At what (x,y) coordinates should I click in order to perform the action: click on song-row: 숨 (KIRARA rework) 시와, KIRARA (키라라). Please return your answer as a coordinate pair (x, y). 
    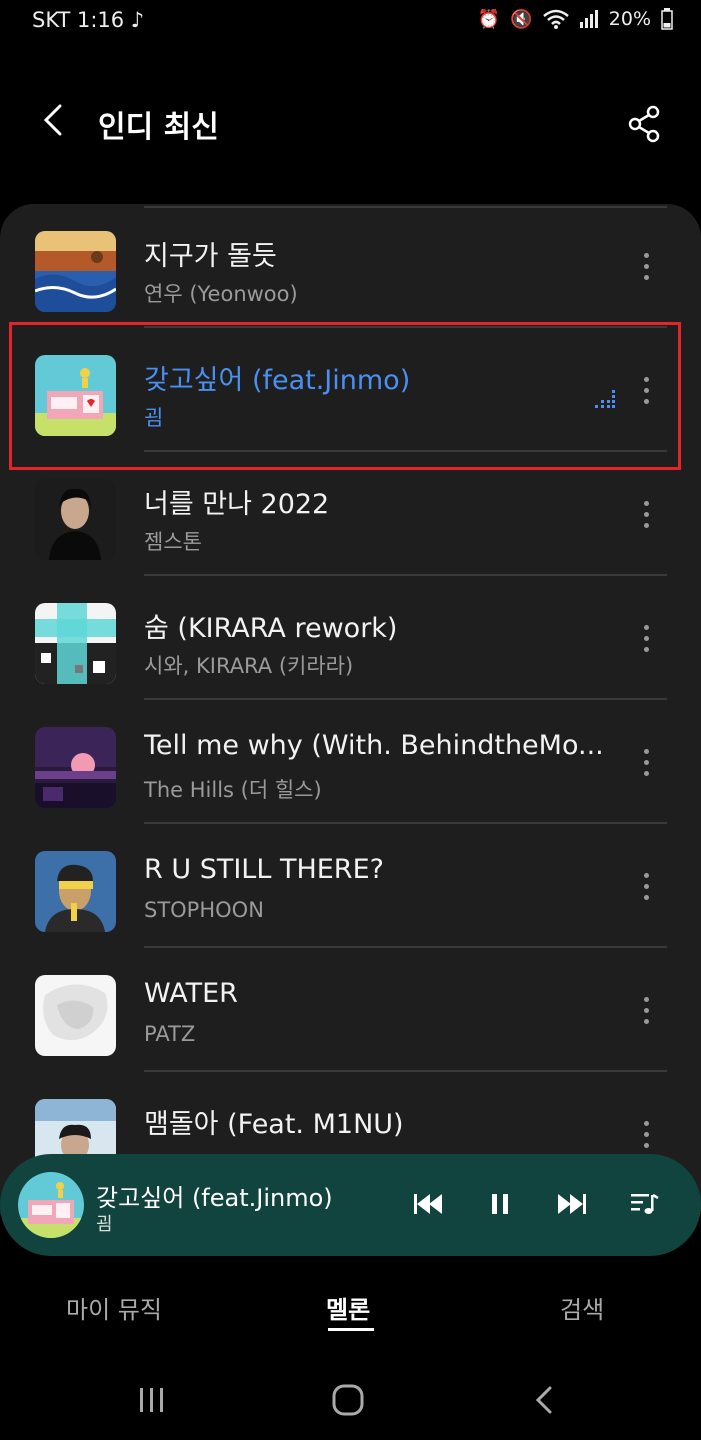
    Looking at the image, I should click on (350, 638).